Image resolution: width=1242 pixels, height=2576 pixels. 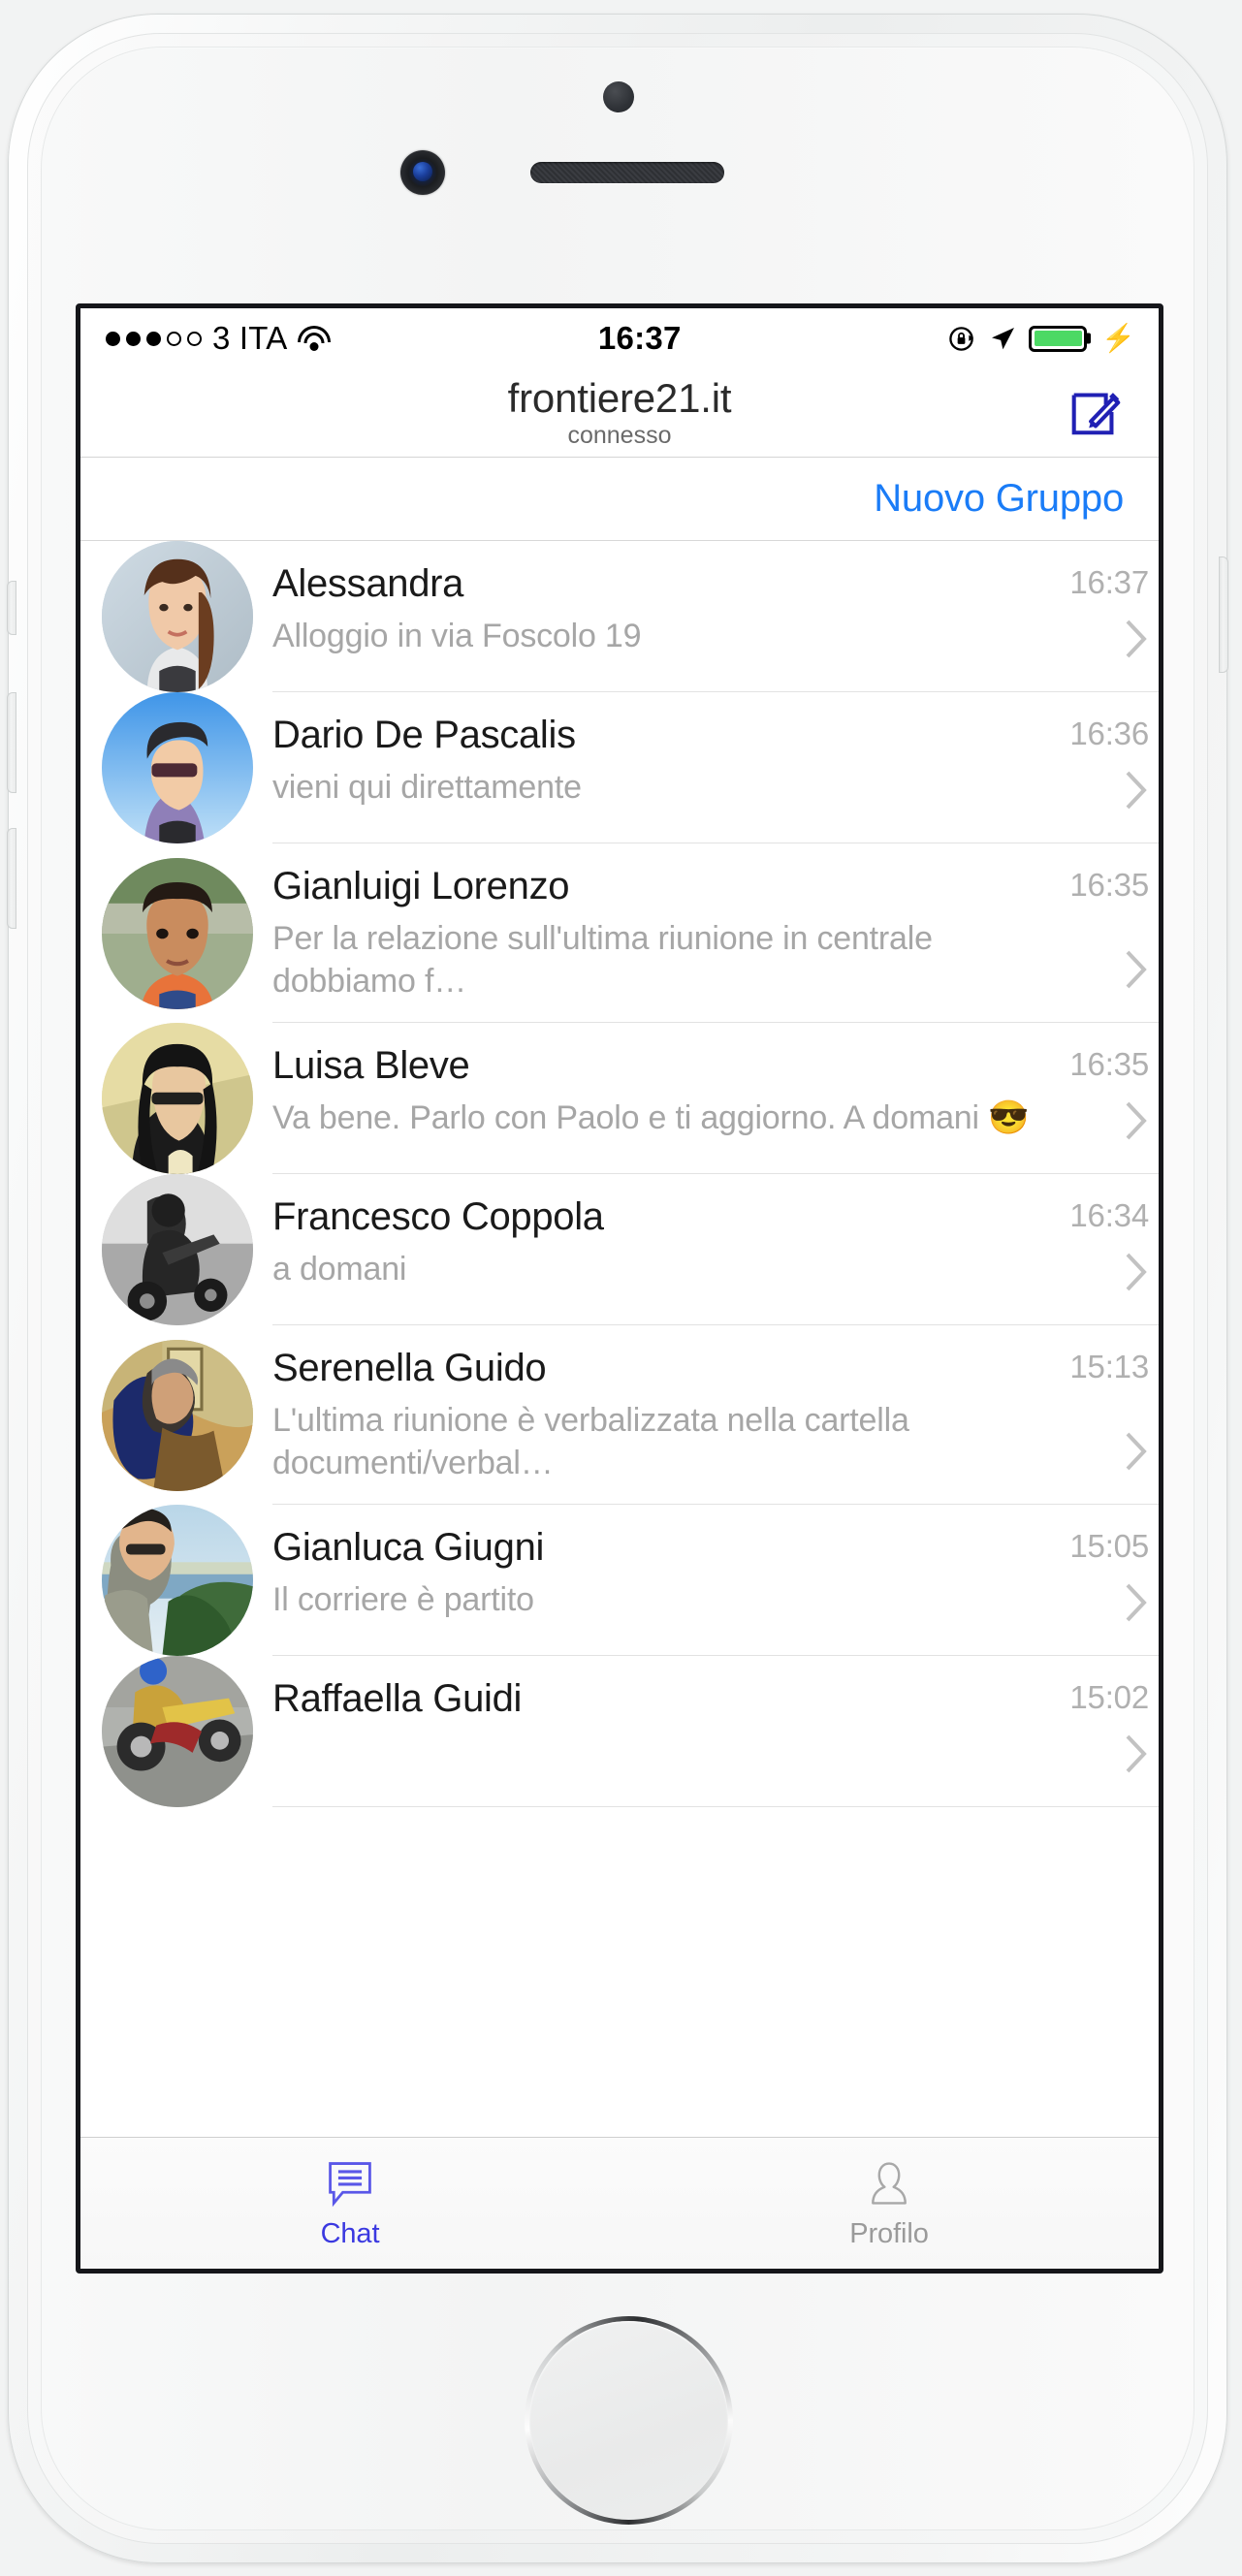 What do you see at coordinates (11, 878) in the screenshot?
I see `volume-down-button` at bounding box center [11, 878].